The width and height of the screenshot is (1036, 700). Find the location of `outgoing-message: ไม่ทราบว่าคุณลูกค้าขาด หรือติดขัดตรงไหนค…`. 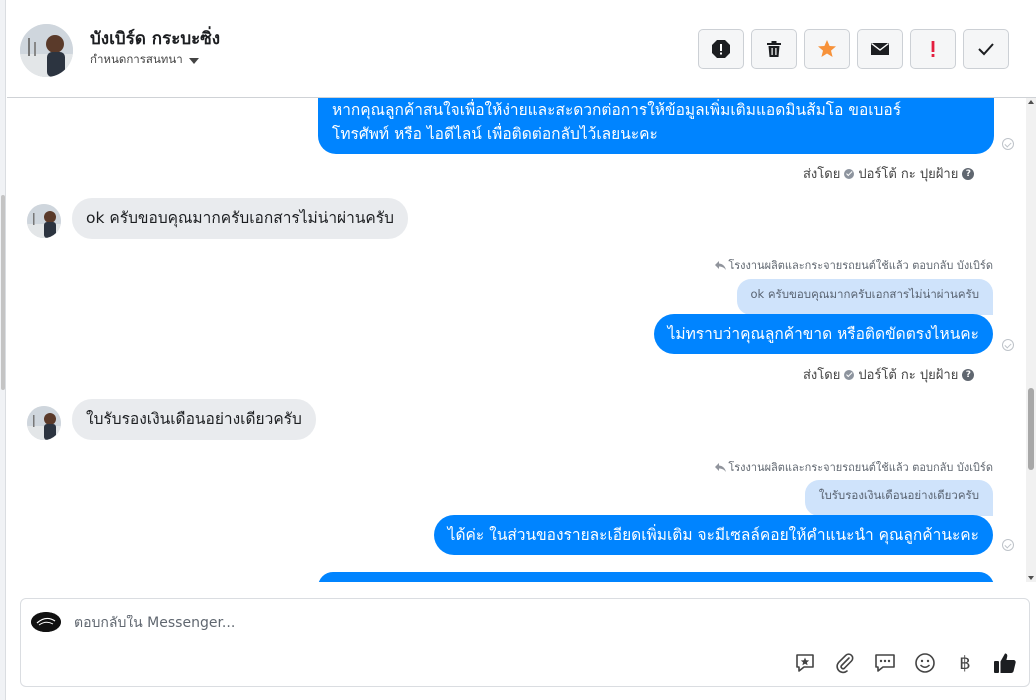

outgoing-message: ไม่ทราบว่าคุณลูกค้าขาด หรือติดขัดตรงไหนค… is located at coordinates (823, 334).